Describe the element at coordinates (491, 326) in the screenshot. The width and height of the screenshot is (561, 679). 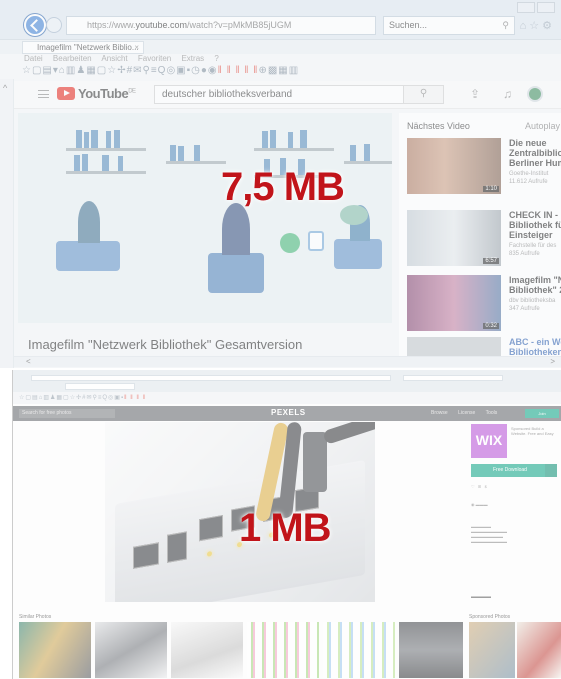
I see `duration-badge: 0:32` at that location.